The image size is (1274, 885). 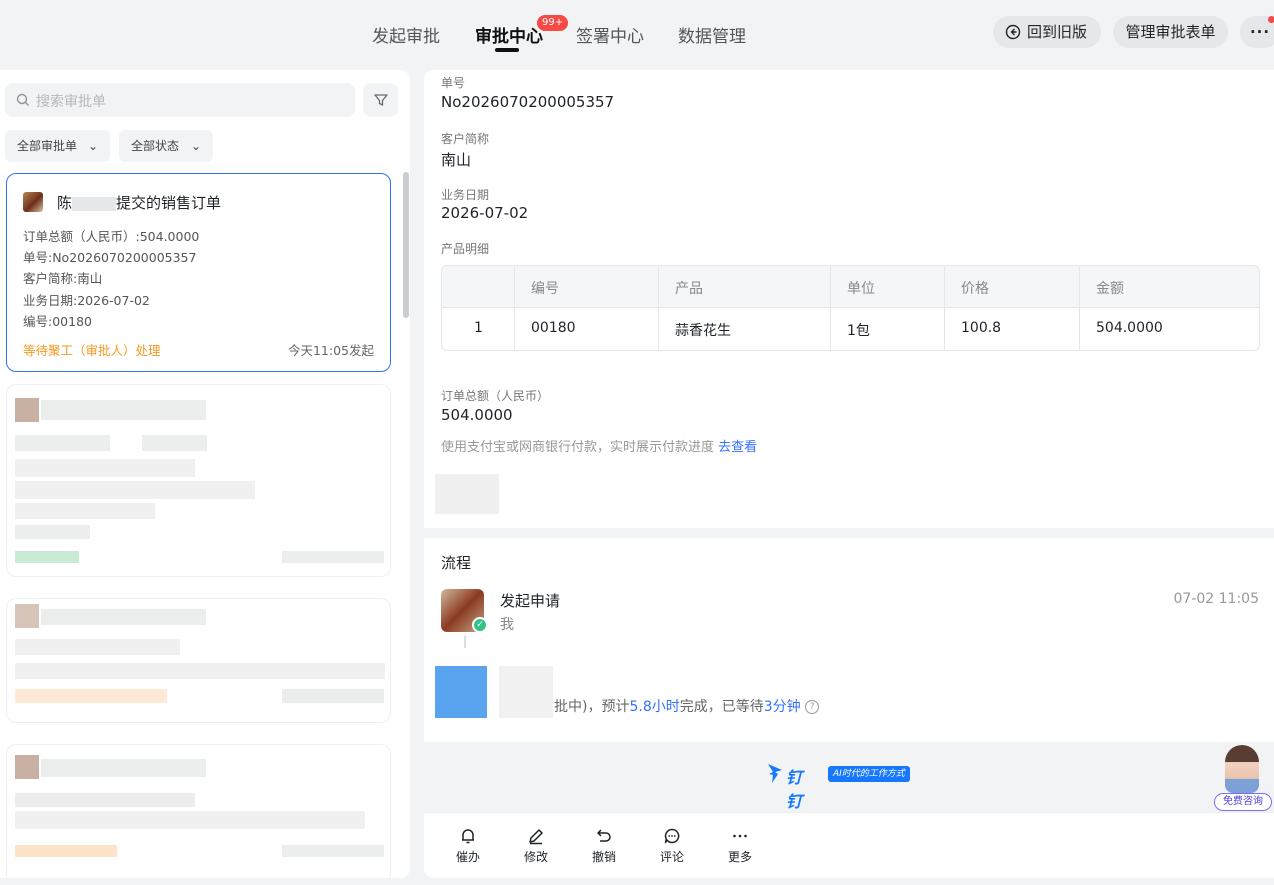 What do you see at coordinates (1013, 32) in the screenshot?
I see `back-circle-icon` at bounding box center [1013, 32].